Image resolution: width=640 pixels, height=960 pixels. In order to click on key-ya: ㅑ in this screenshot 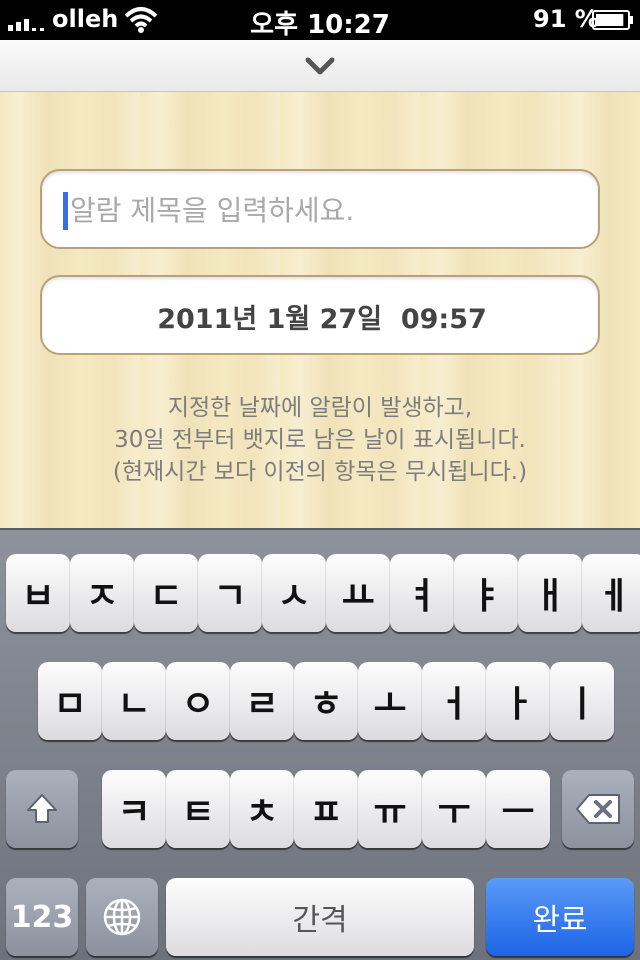, I will do `click(486, 593)`.